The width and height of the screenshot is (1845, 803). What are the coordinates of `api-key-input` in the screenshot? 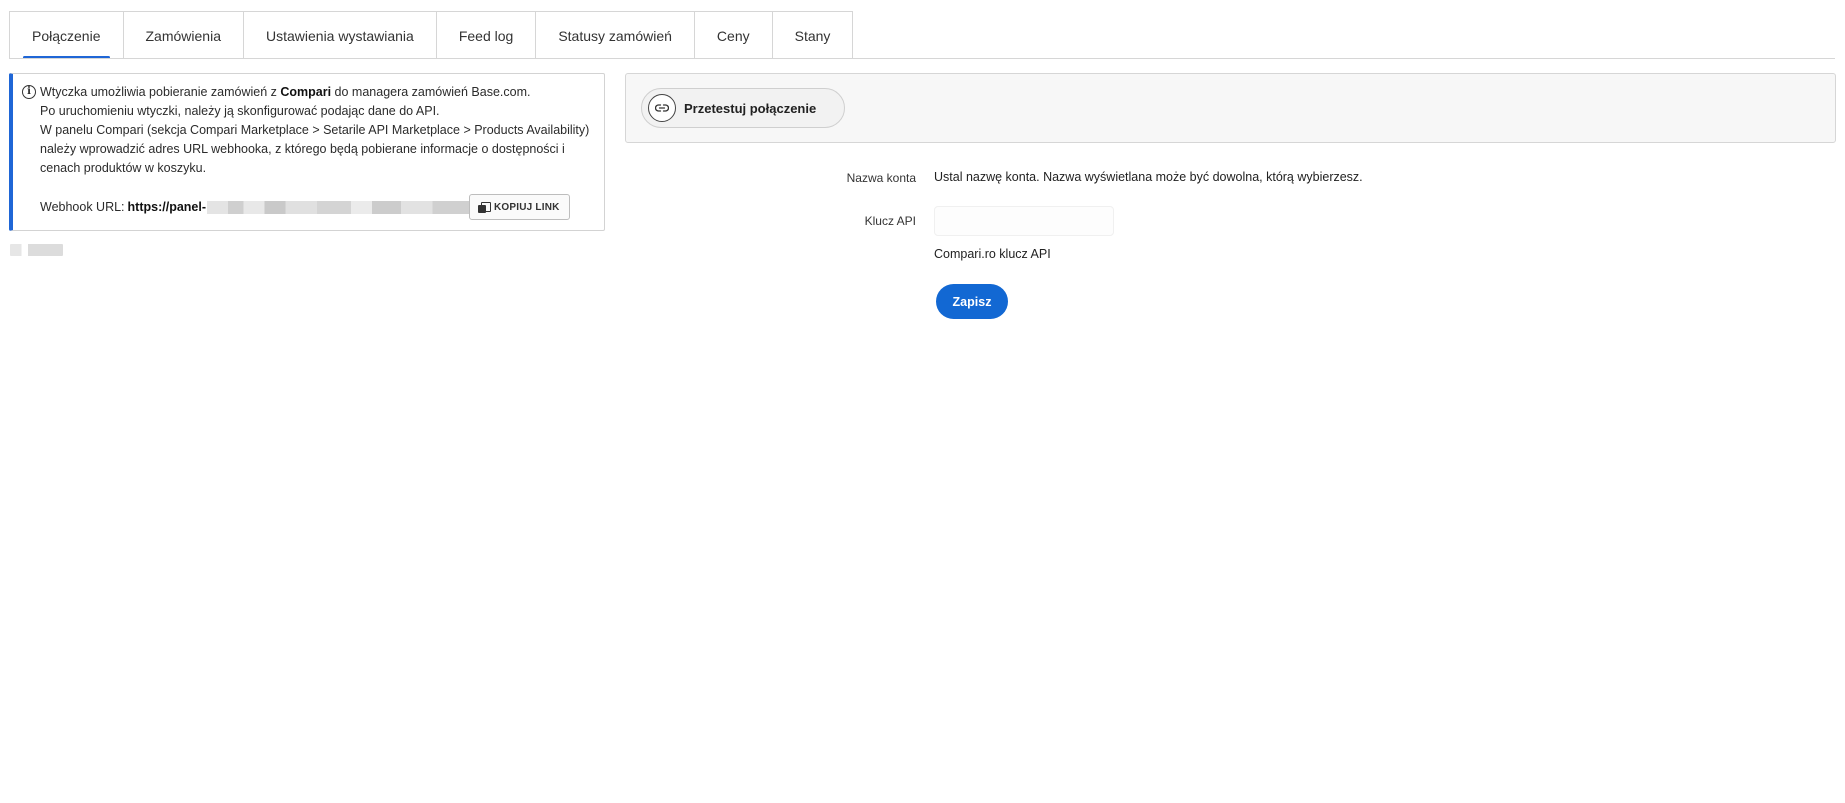 It's located at (1024, 221).